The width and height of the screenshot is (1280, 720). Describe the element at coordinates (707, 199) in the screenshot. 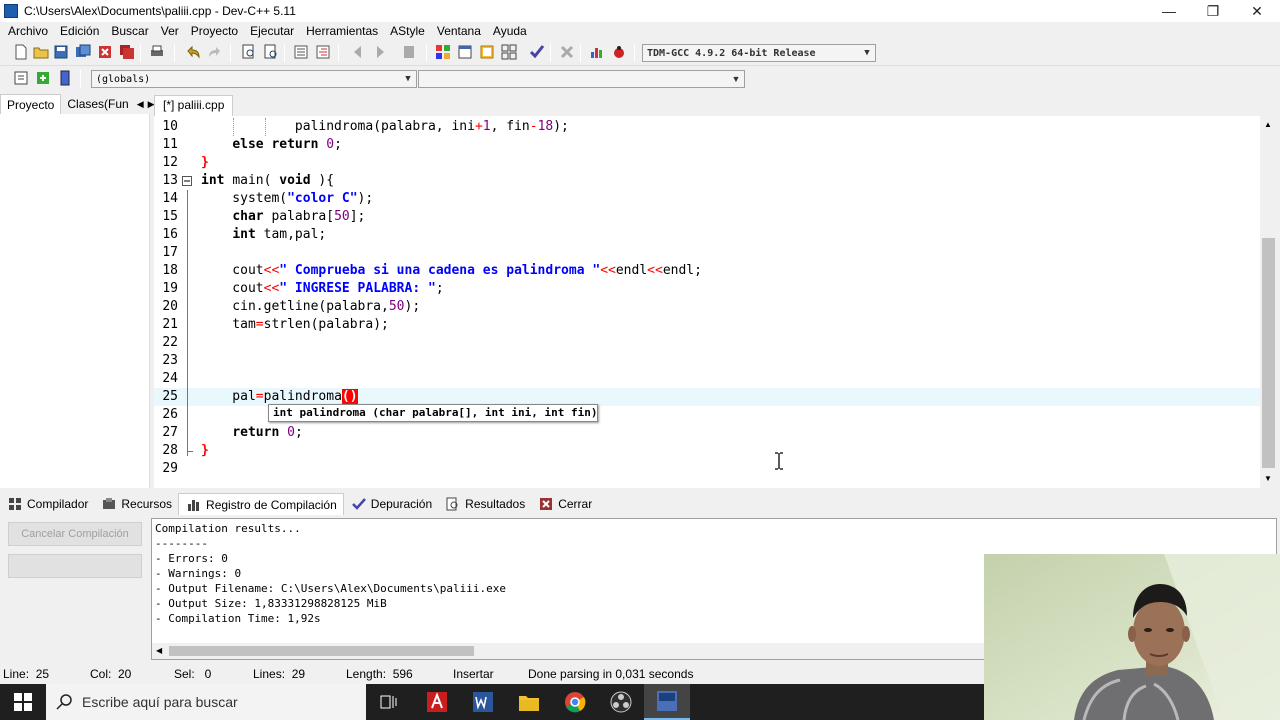

I see `code-line: 14 system("color C");` at that location.